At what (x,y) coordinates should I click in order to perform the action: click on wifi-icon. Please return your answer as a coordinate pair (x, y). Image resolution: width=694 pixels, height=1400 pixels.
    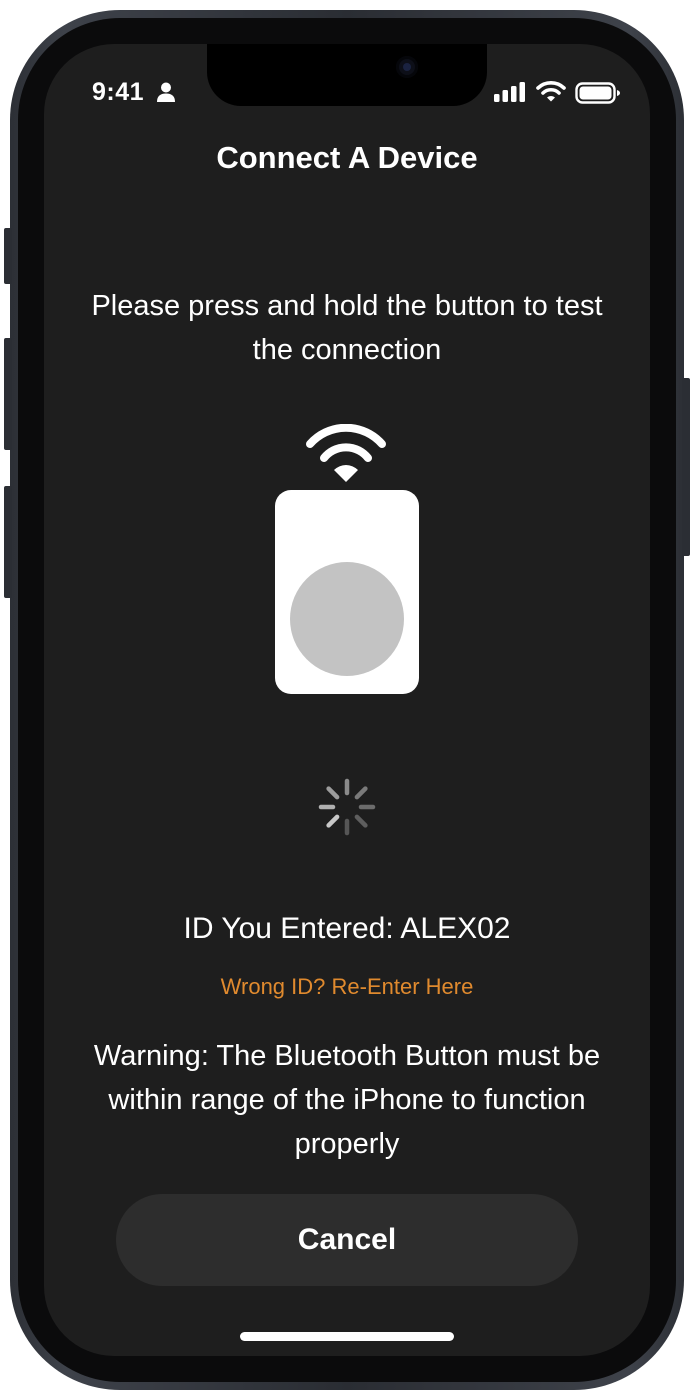
    Looking at the image, I should click on (551, 91).